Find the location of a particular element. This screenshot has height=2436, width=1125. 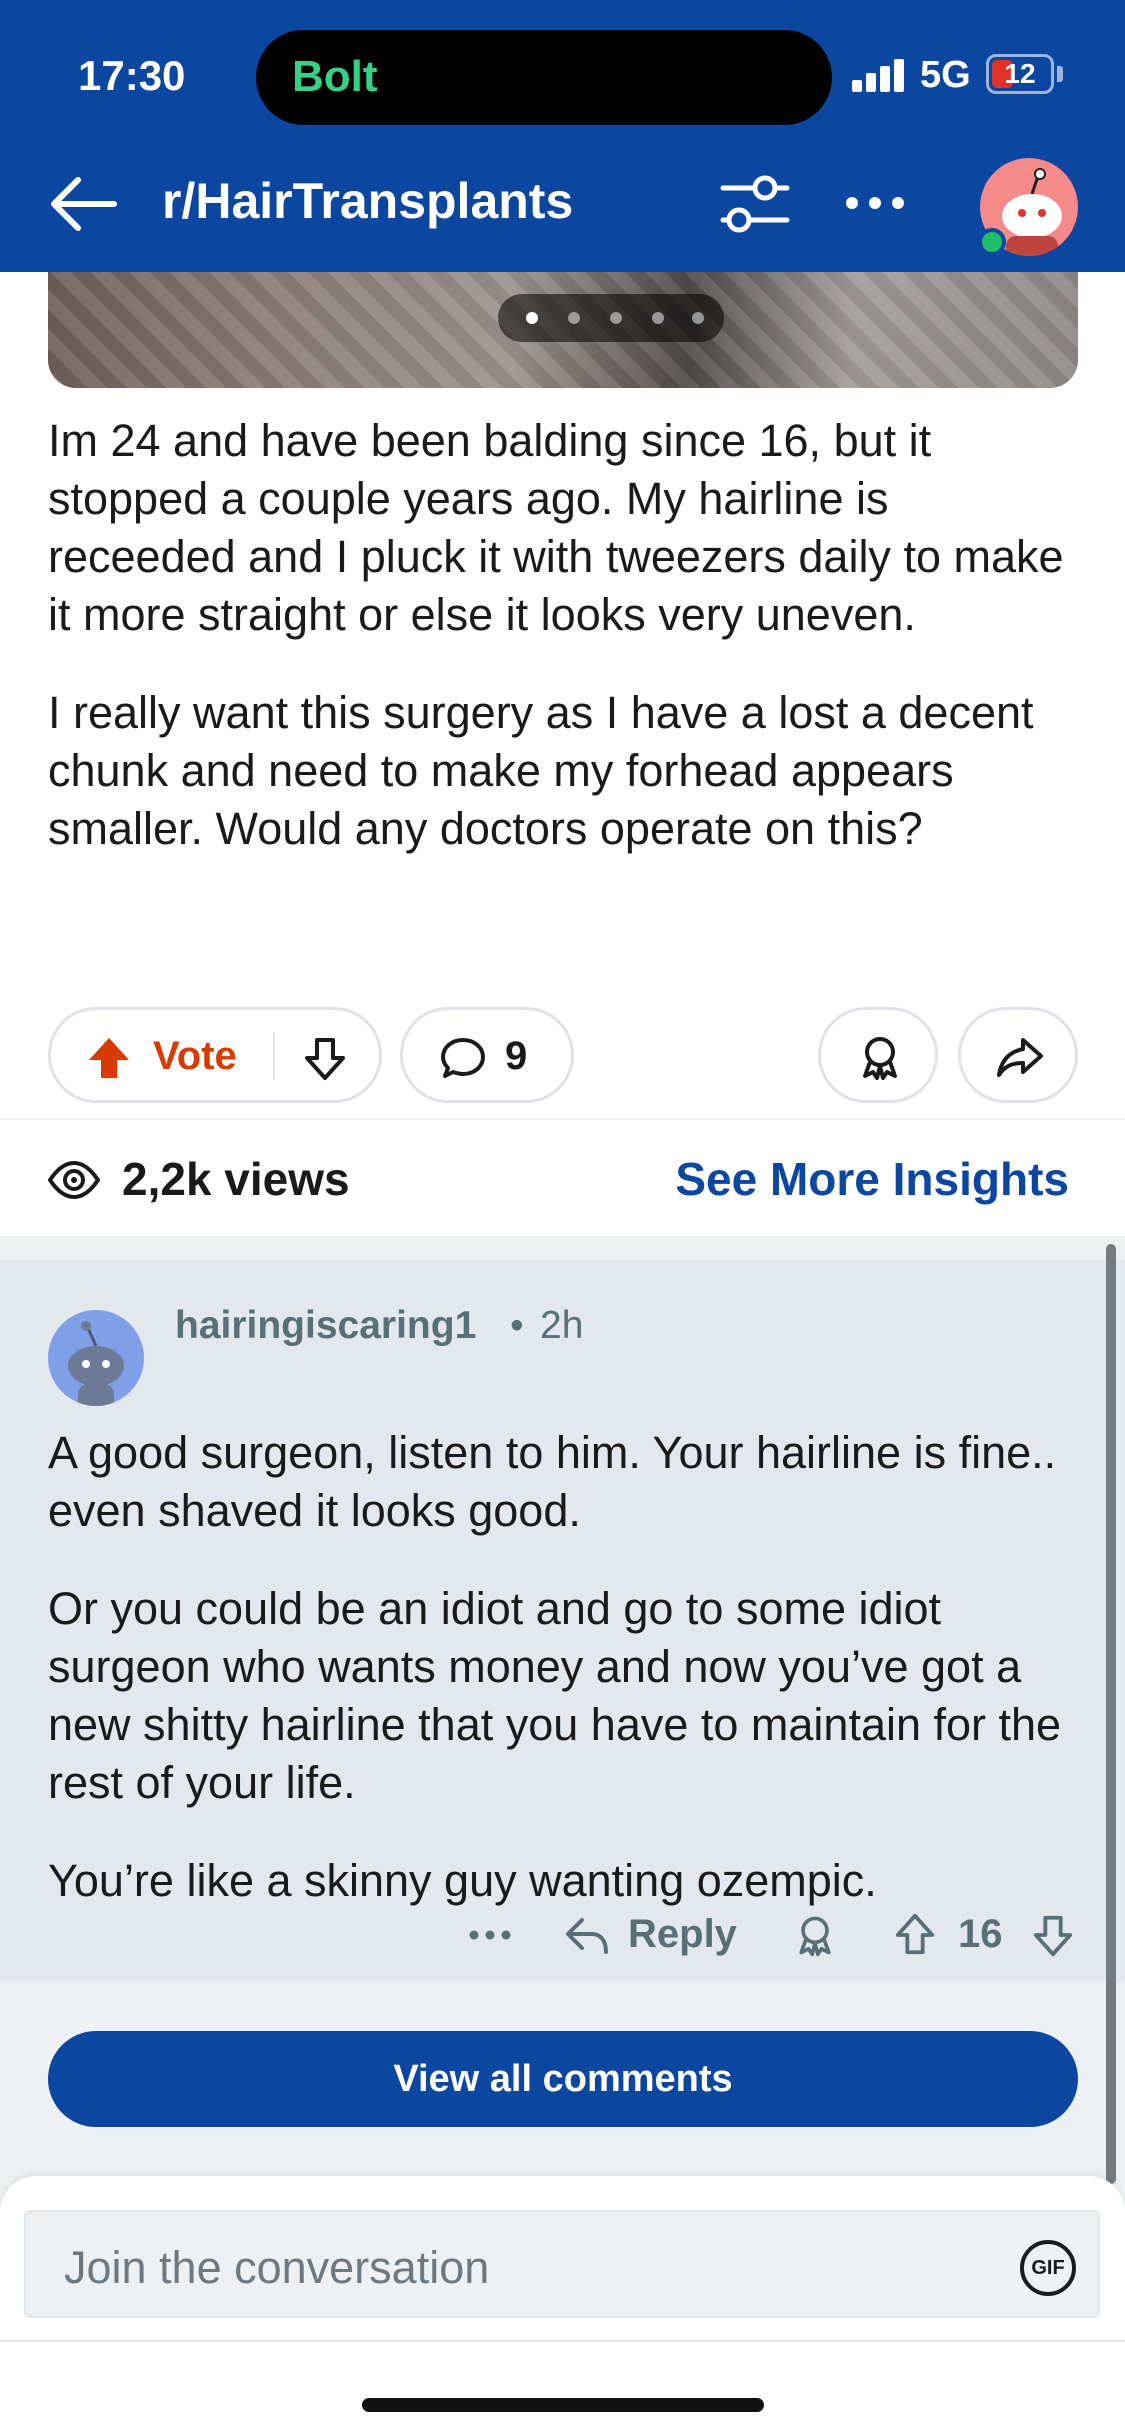

snoo-avatar-icon is located at coordinates (96, 1363).